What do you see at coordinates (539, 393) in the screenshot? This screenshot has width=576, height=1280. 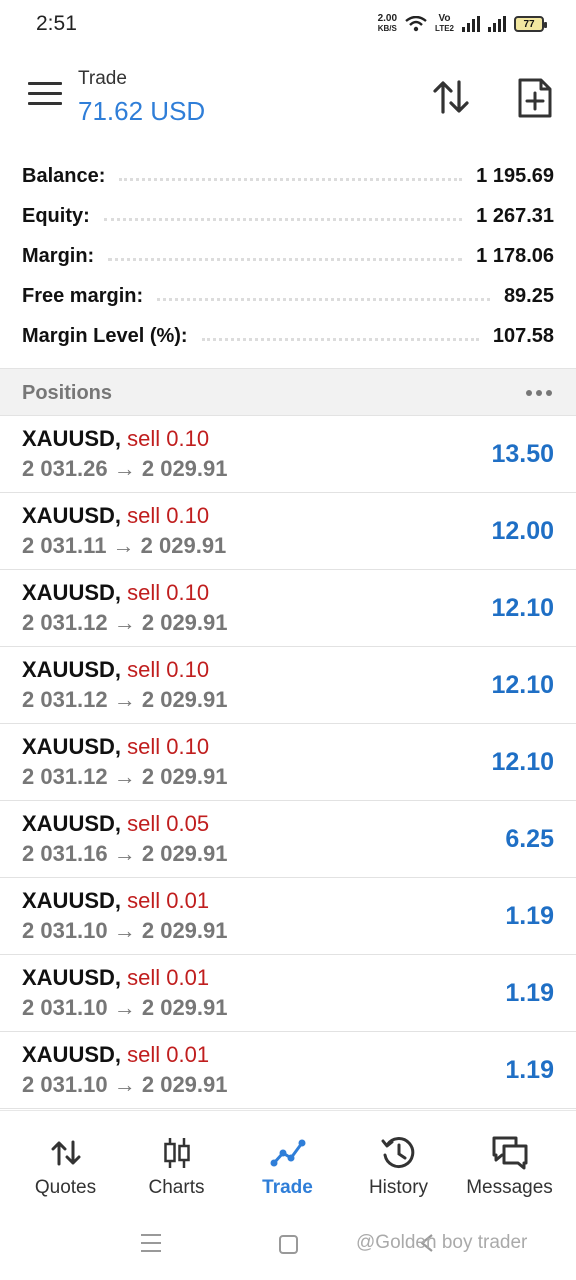 I see `more-options-icon` at bounding box center [539, 393].